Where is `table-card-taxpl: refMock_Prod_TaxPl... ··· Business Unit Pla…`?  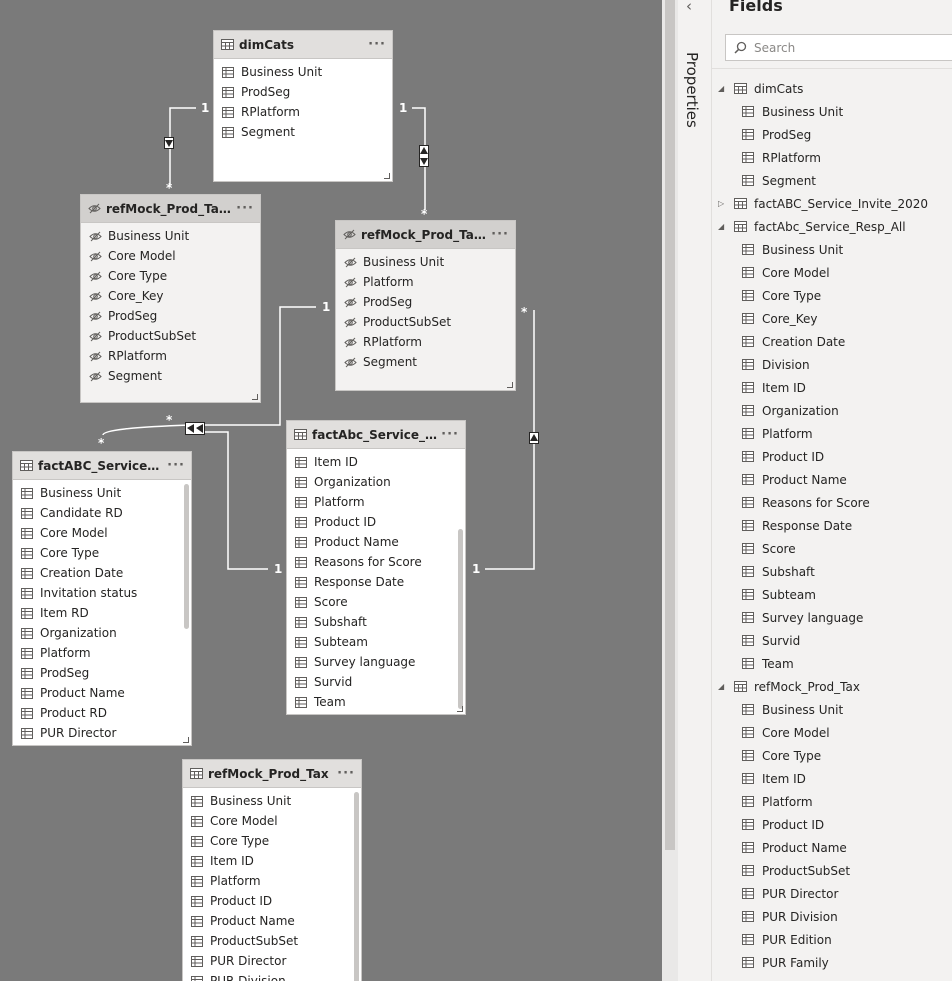 table-card-taxpl: refMock_Prod_TaxPl... ··· Business Unit Pla… is located at coordinates (425, 305).